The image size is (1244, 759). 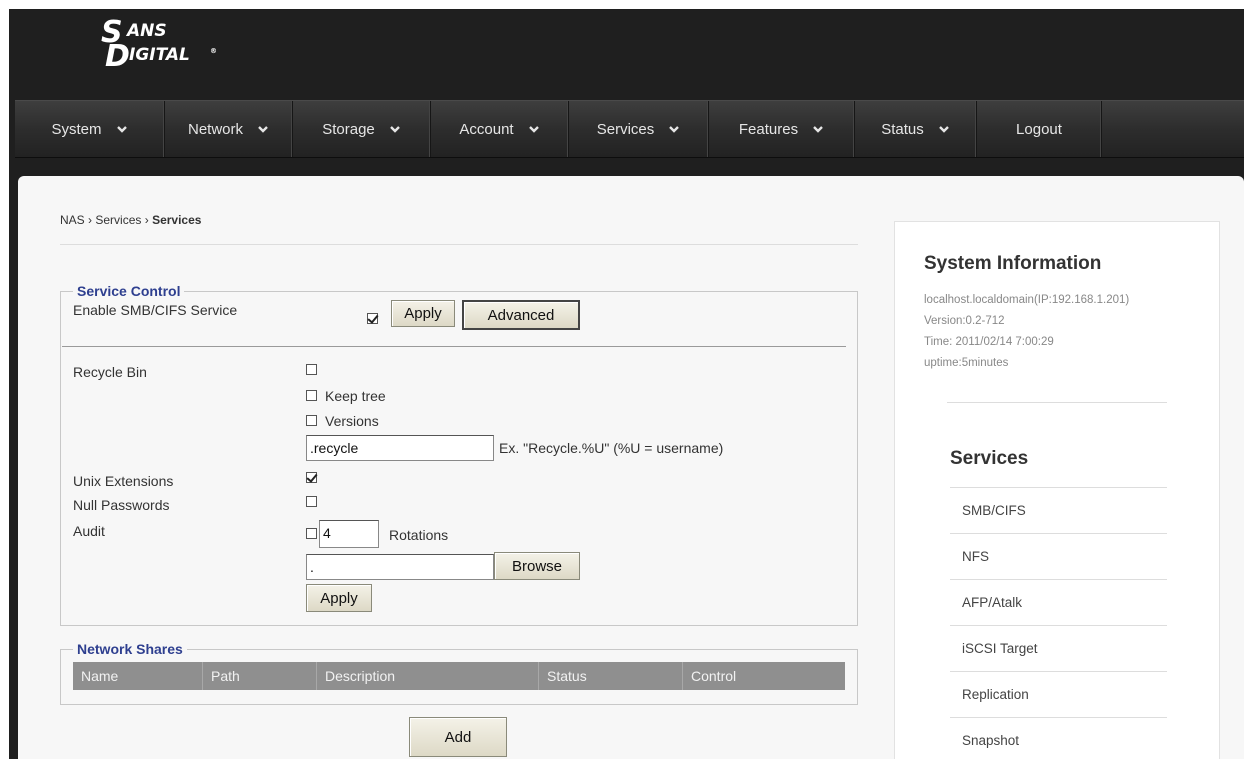 I want to click on add-share-button: Add, so click(x=458, y=737).